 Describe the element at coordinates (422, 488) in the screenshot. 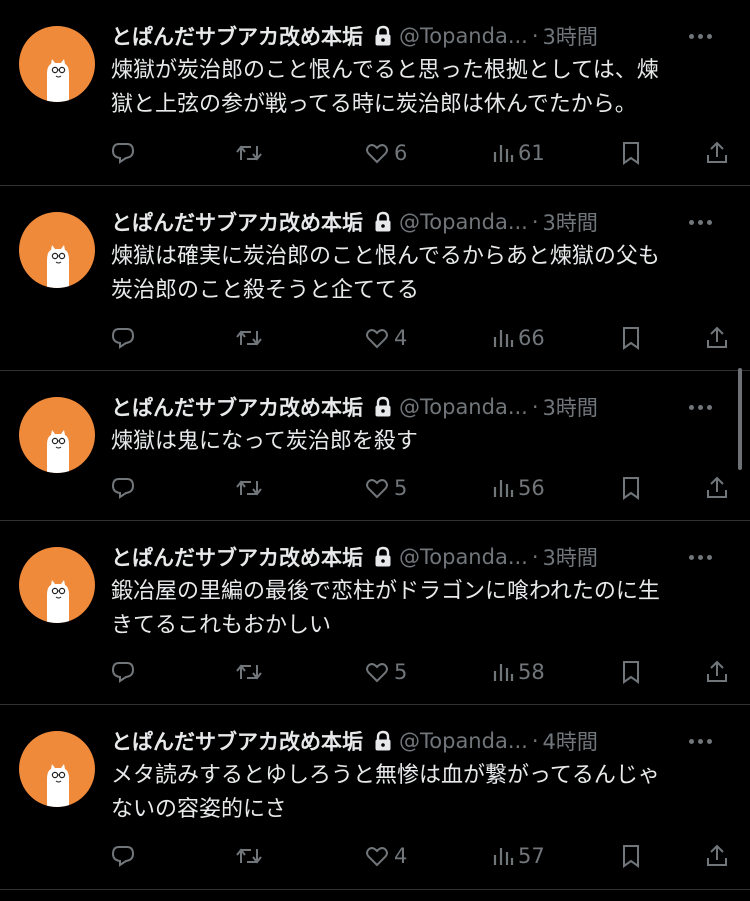

I see `tweet-actions: 5 56` at that location.